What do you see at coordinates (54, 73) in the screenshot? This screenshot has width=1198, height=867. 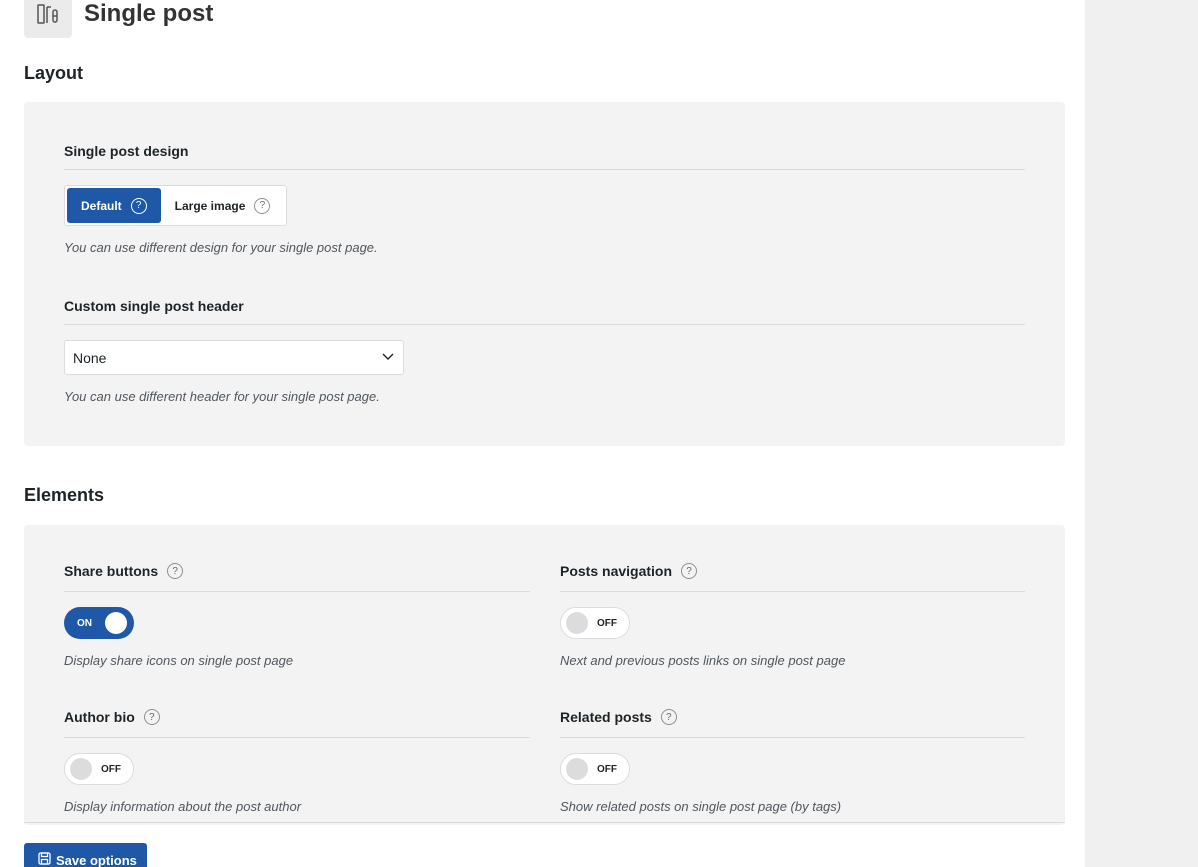 I see `layout-section-title: Layout` at bounding box center [54, 73].